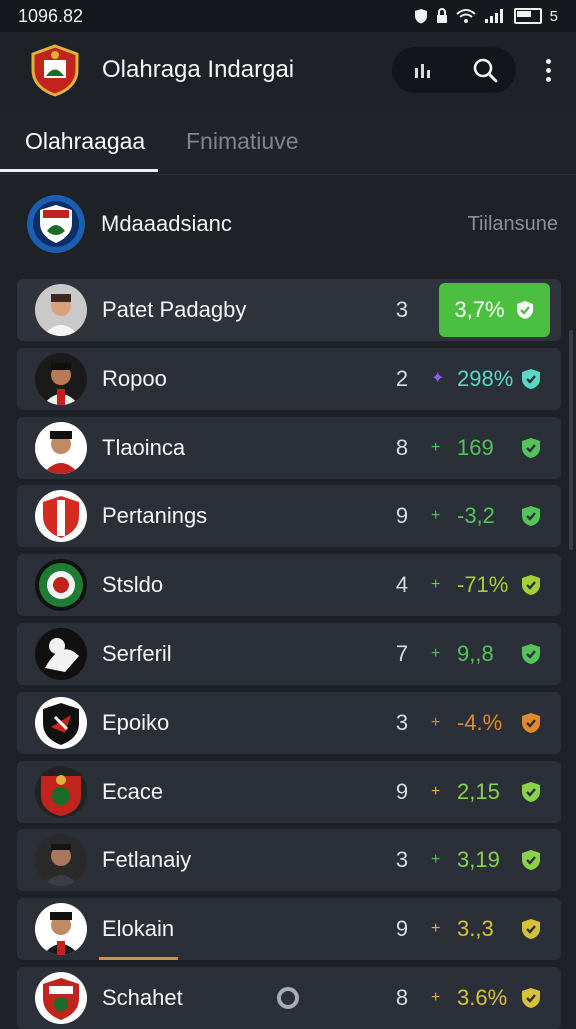 This screenshot has height=1029, width=576. Describe the element at coordinates (289, 723) in the screenshot. I see `list-item: Epoiko 3 + -4.%` at that location.